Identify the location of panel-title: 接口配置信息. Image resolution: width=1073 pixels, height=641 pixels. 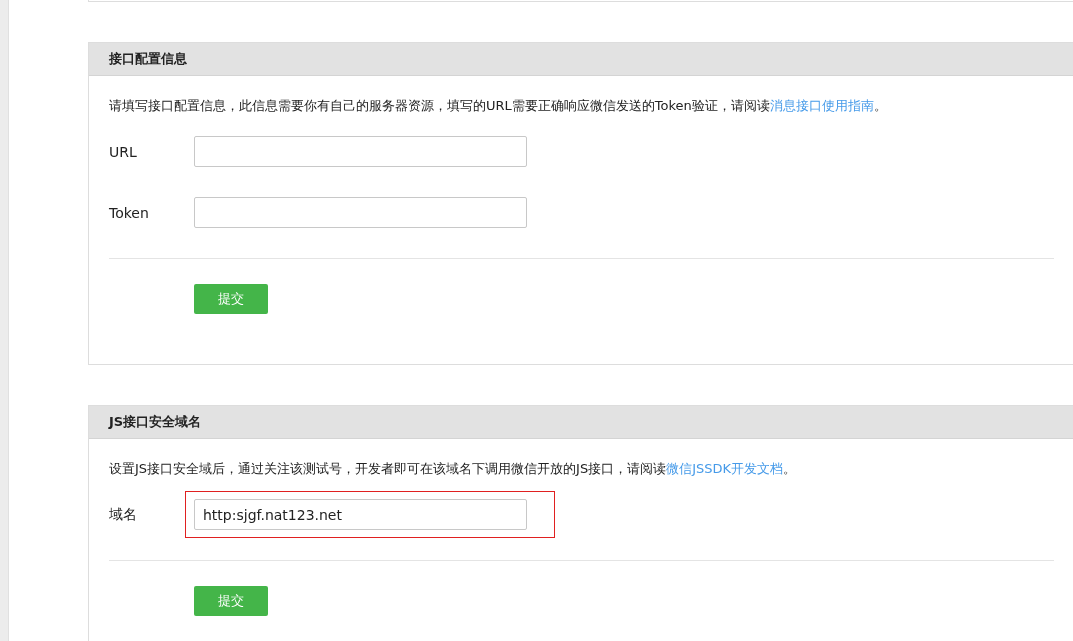
(148, 59).